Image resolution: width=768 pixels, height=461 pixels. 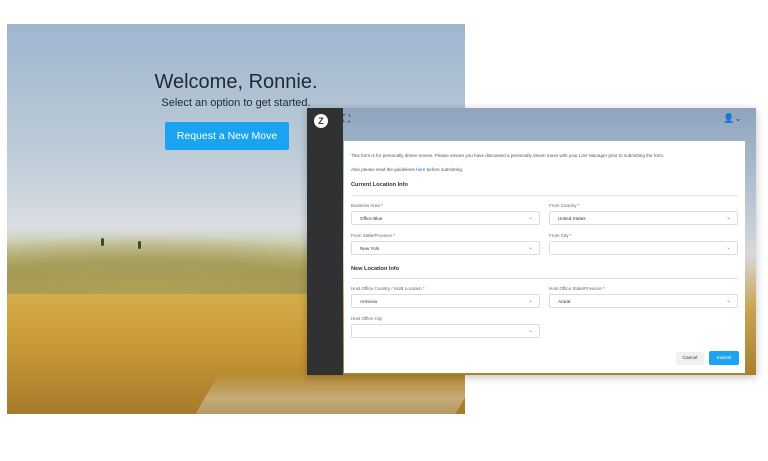 I want to click on guidelines-link: here, so click(x=420, y=169).